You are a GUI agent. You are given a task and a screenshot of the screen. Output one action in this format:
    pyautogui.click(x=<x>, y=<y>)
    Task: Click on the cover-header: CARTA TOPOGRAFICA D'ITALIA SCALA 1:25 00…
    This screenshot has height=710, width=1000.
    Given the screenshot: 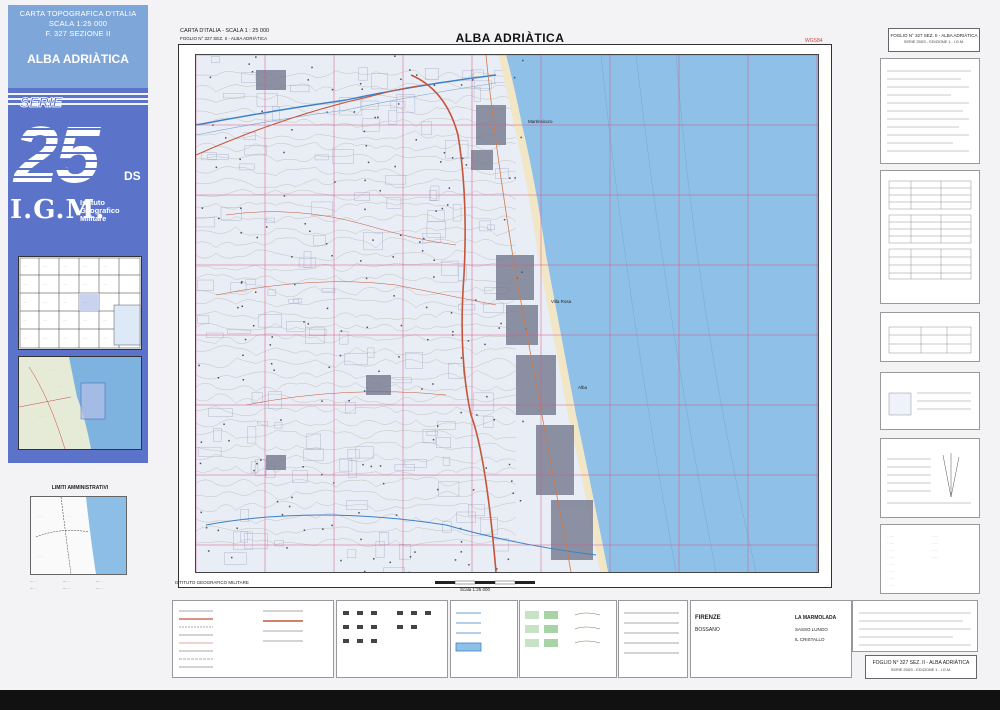 What is the action you would take?
    pyautogui.click(x=78, y=46)
    